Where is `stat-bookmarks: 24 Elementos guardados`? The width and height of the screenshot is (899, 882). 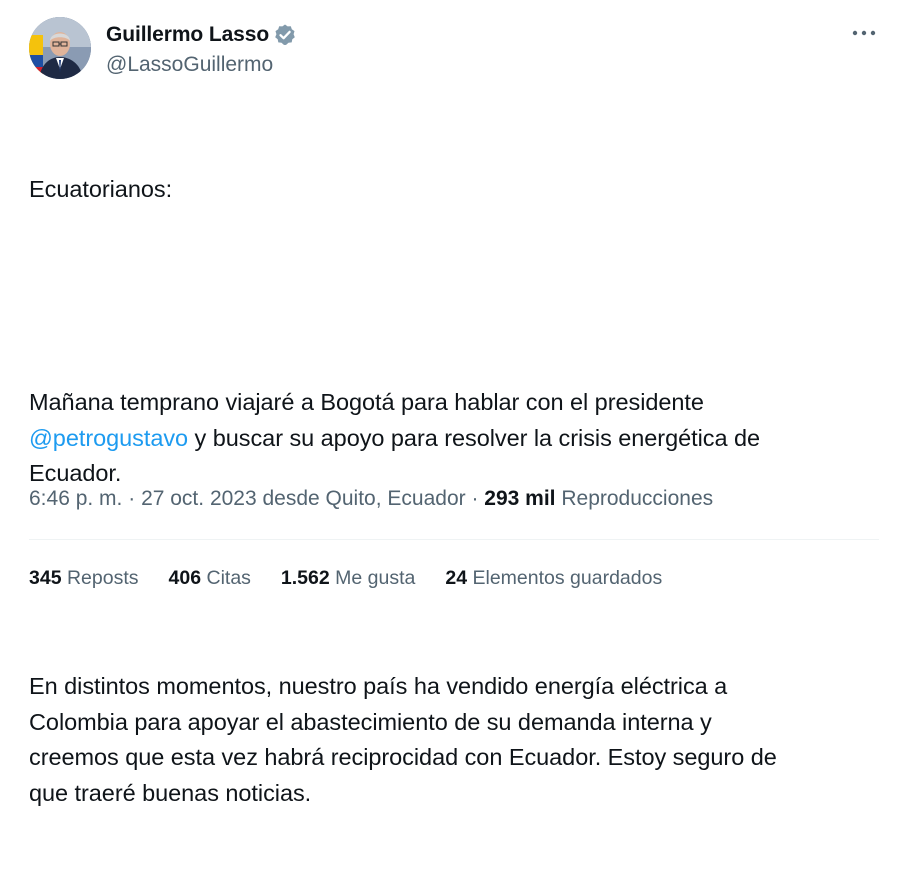 stat-bookmarks: 24 Elementos guardados is located at coordinates (553, 578).